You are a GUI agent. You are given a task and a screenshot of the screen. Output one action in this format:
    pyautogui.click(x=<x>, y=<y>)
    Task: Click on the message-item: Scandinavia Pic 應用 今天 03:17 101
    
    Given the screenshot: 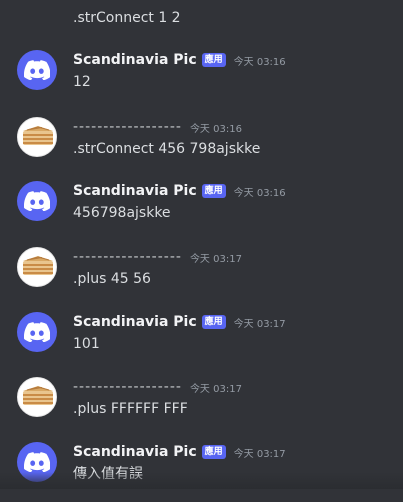 What is the action you would take?
    pyautogui.click(x=201, y=342)
    